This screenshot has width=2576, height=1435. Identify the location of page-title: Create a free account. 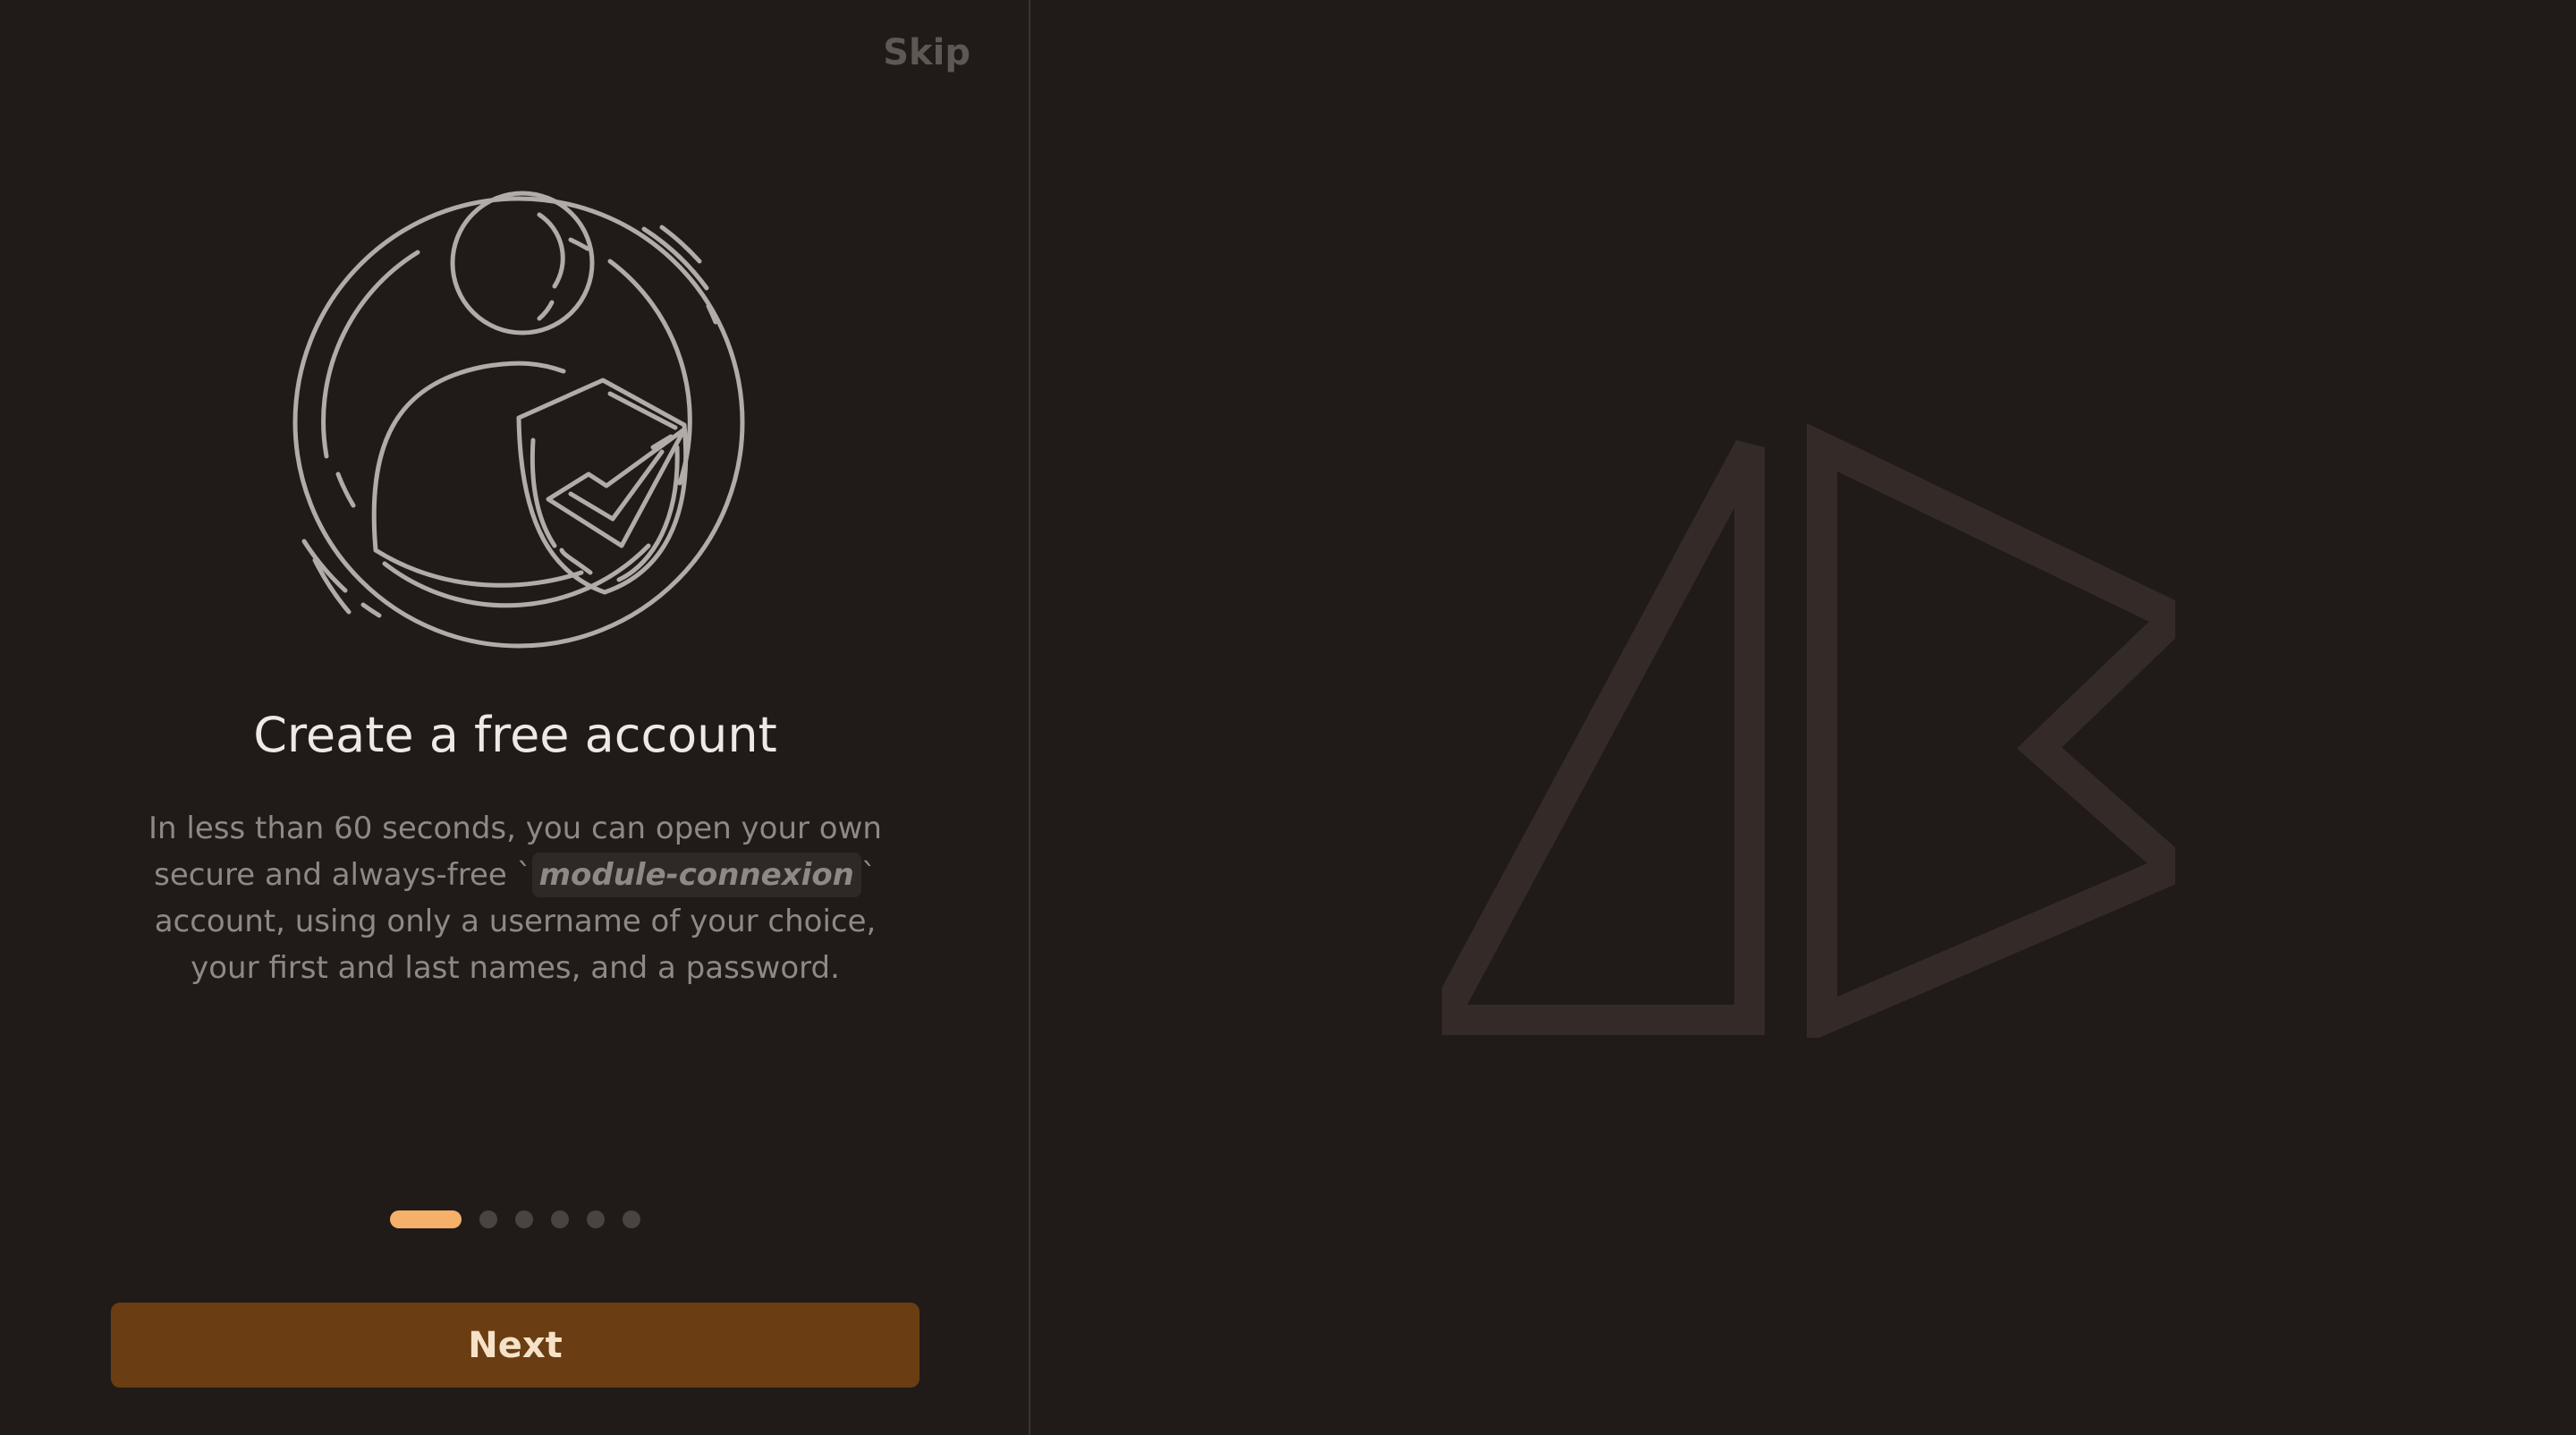
(515, 735).